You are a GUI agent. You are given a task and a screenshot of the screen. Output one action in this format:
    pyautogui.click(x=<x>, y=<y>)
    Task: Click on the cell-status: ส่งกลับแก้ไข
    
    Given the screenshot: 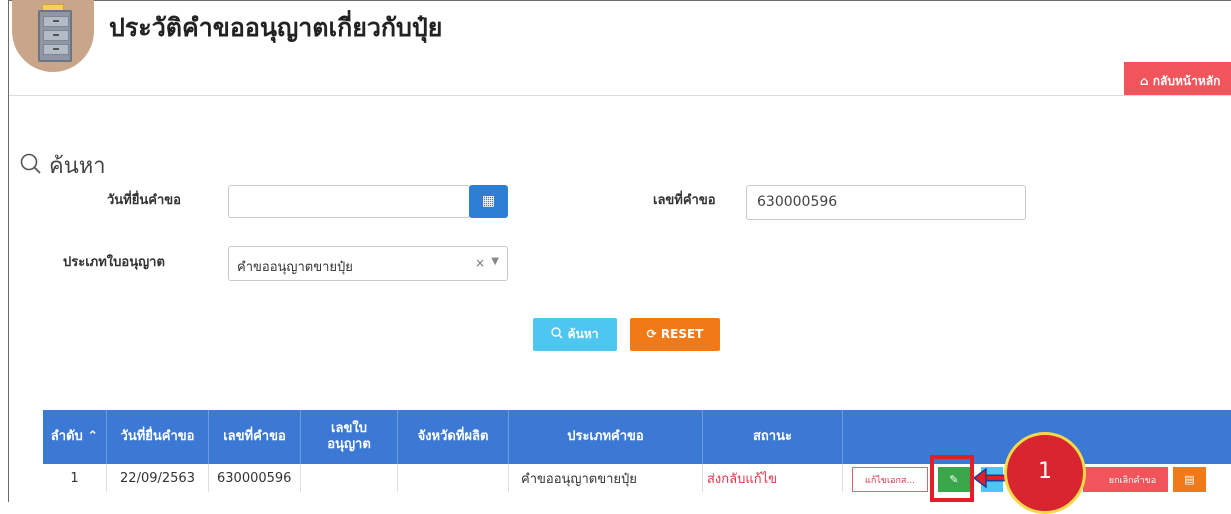 What is the action you would take?
    pyautogui.click(x=773, y=478)
    